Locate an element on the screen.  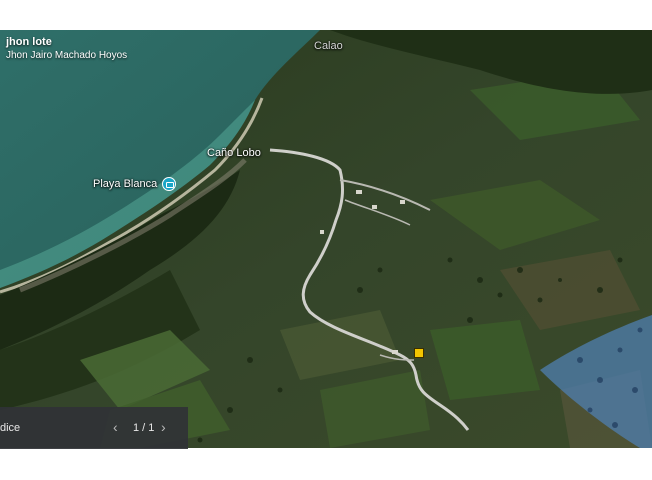
tour-title-box: jhon lote Jhon Jairo Machado Hoyos is located at coordinates (66, 49).